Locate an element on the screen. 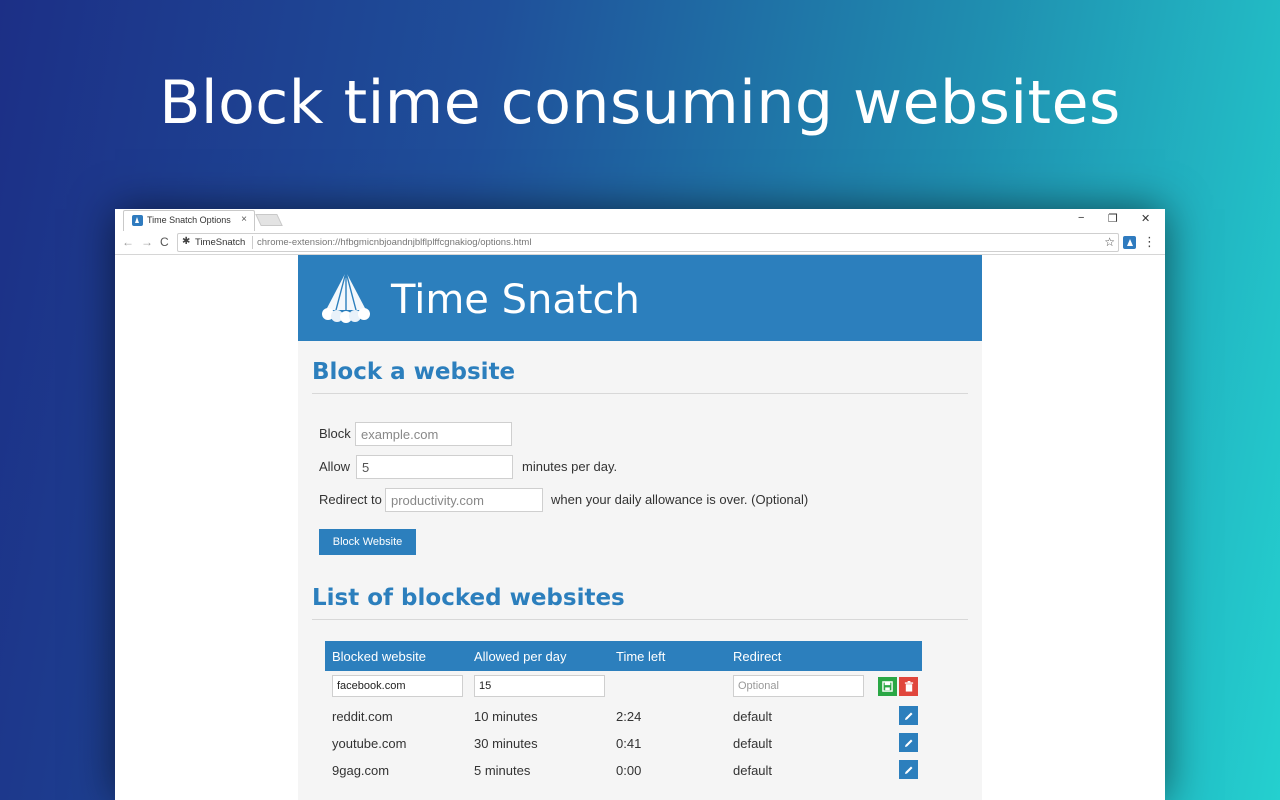 This screenshot has width=1280, height=800. title-bar: Time Snatch Options × − ❐ ✕ is located at coordinates (640, 220).